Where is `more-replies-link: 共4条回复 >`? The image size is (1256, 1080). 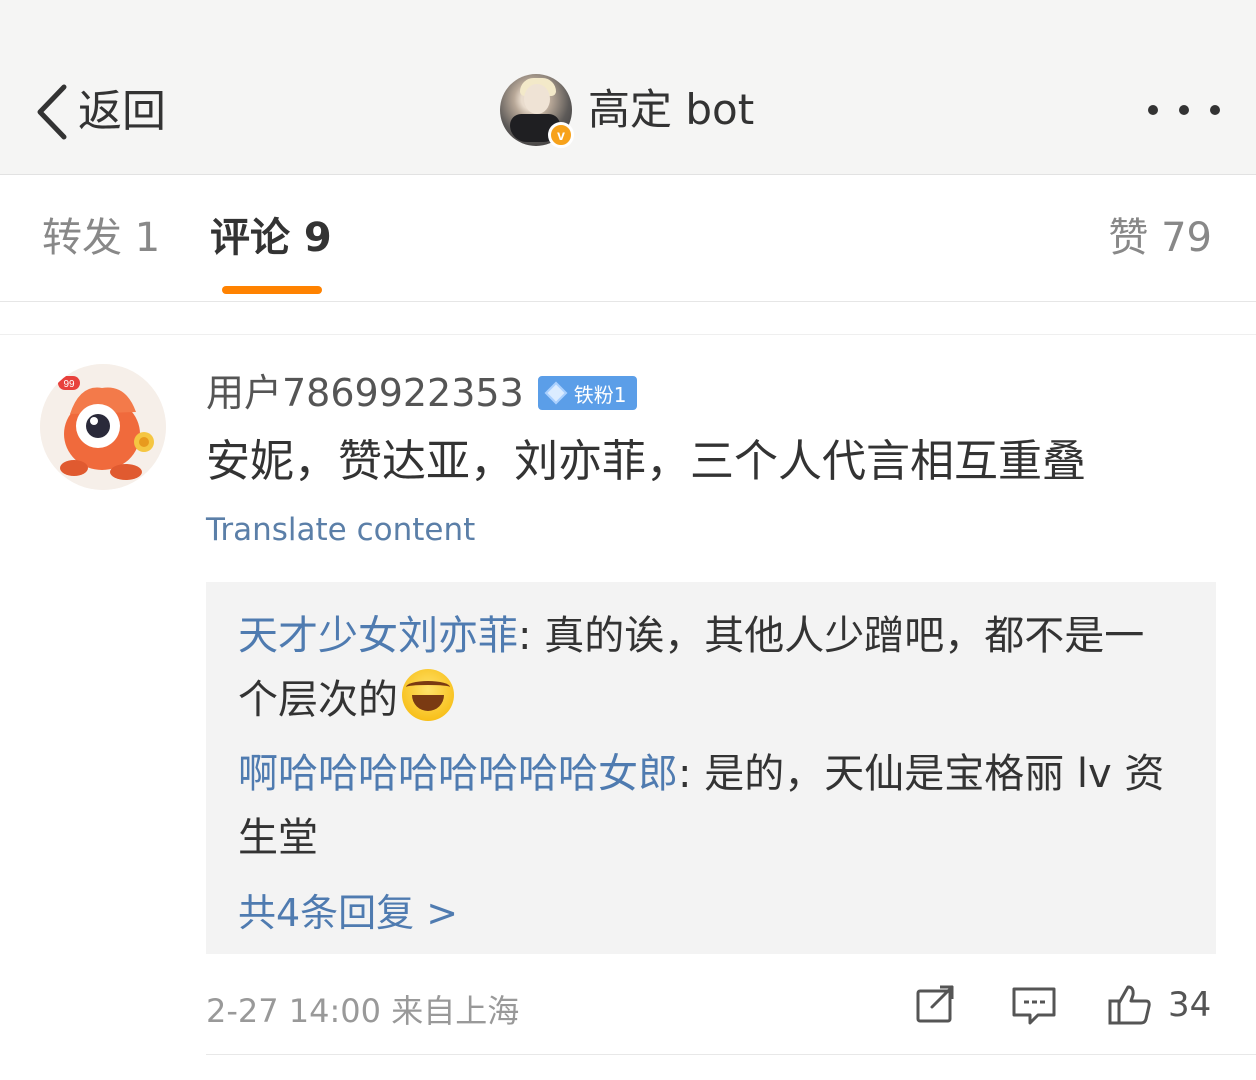
more-replies-link: 共4条回复 > is located at coordinates (348, 909).